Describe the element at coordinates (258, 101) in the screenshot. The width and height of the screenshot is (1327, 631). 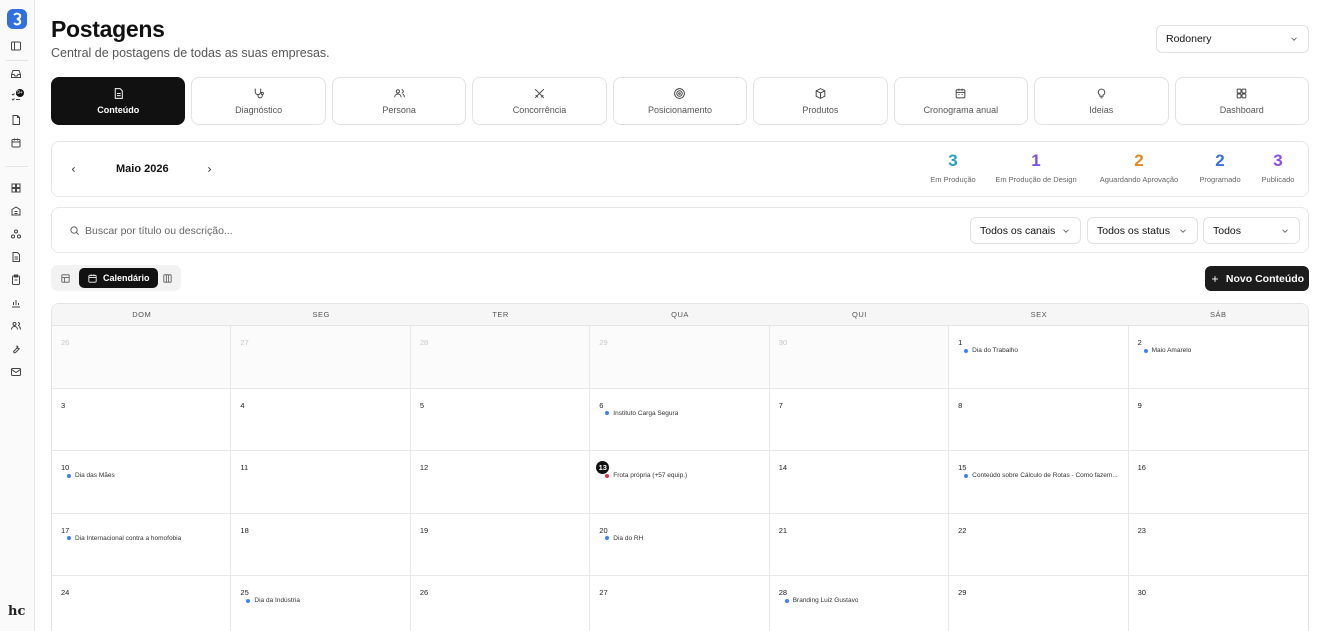
I see `tab-diagnostico: Diagnóstico` at that location.